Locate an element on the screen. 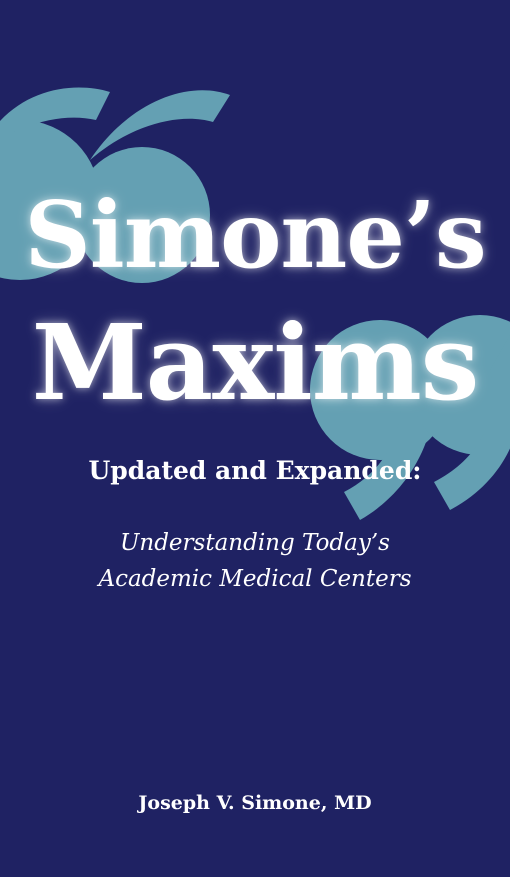 The width and height of the screenshot is (510, 877). book-title-line-1: Simone’s is located at coordinates (255, 235).